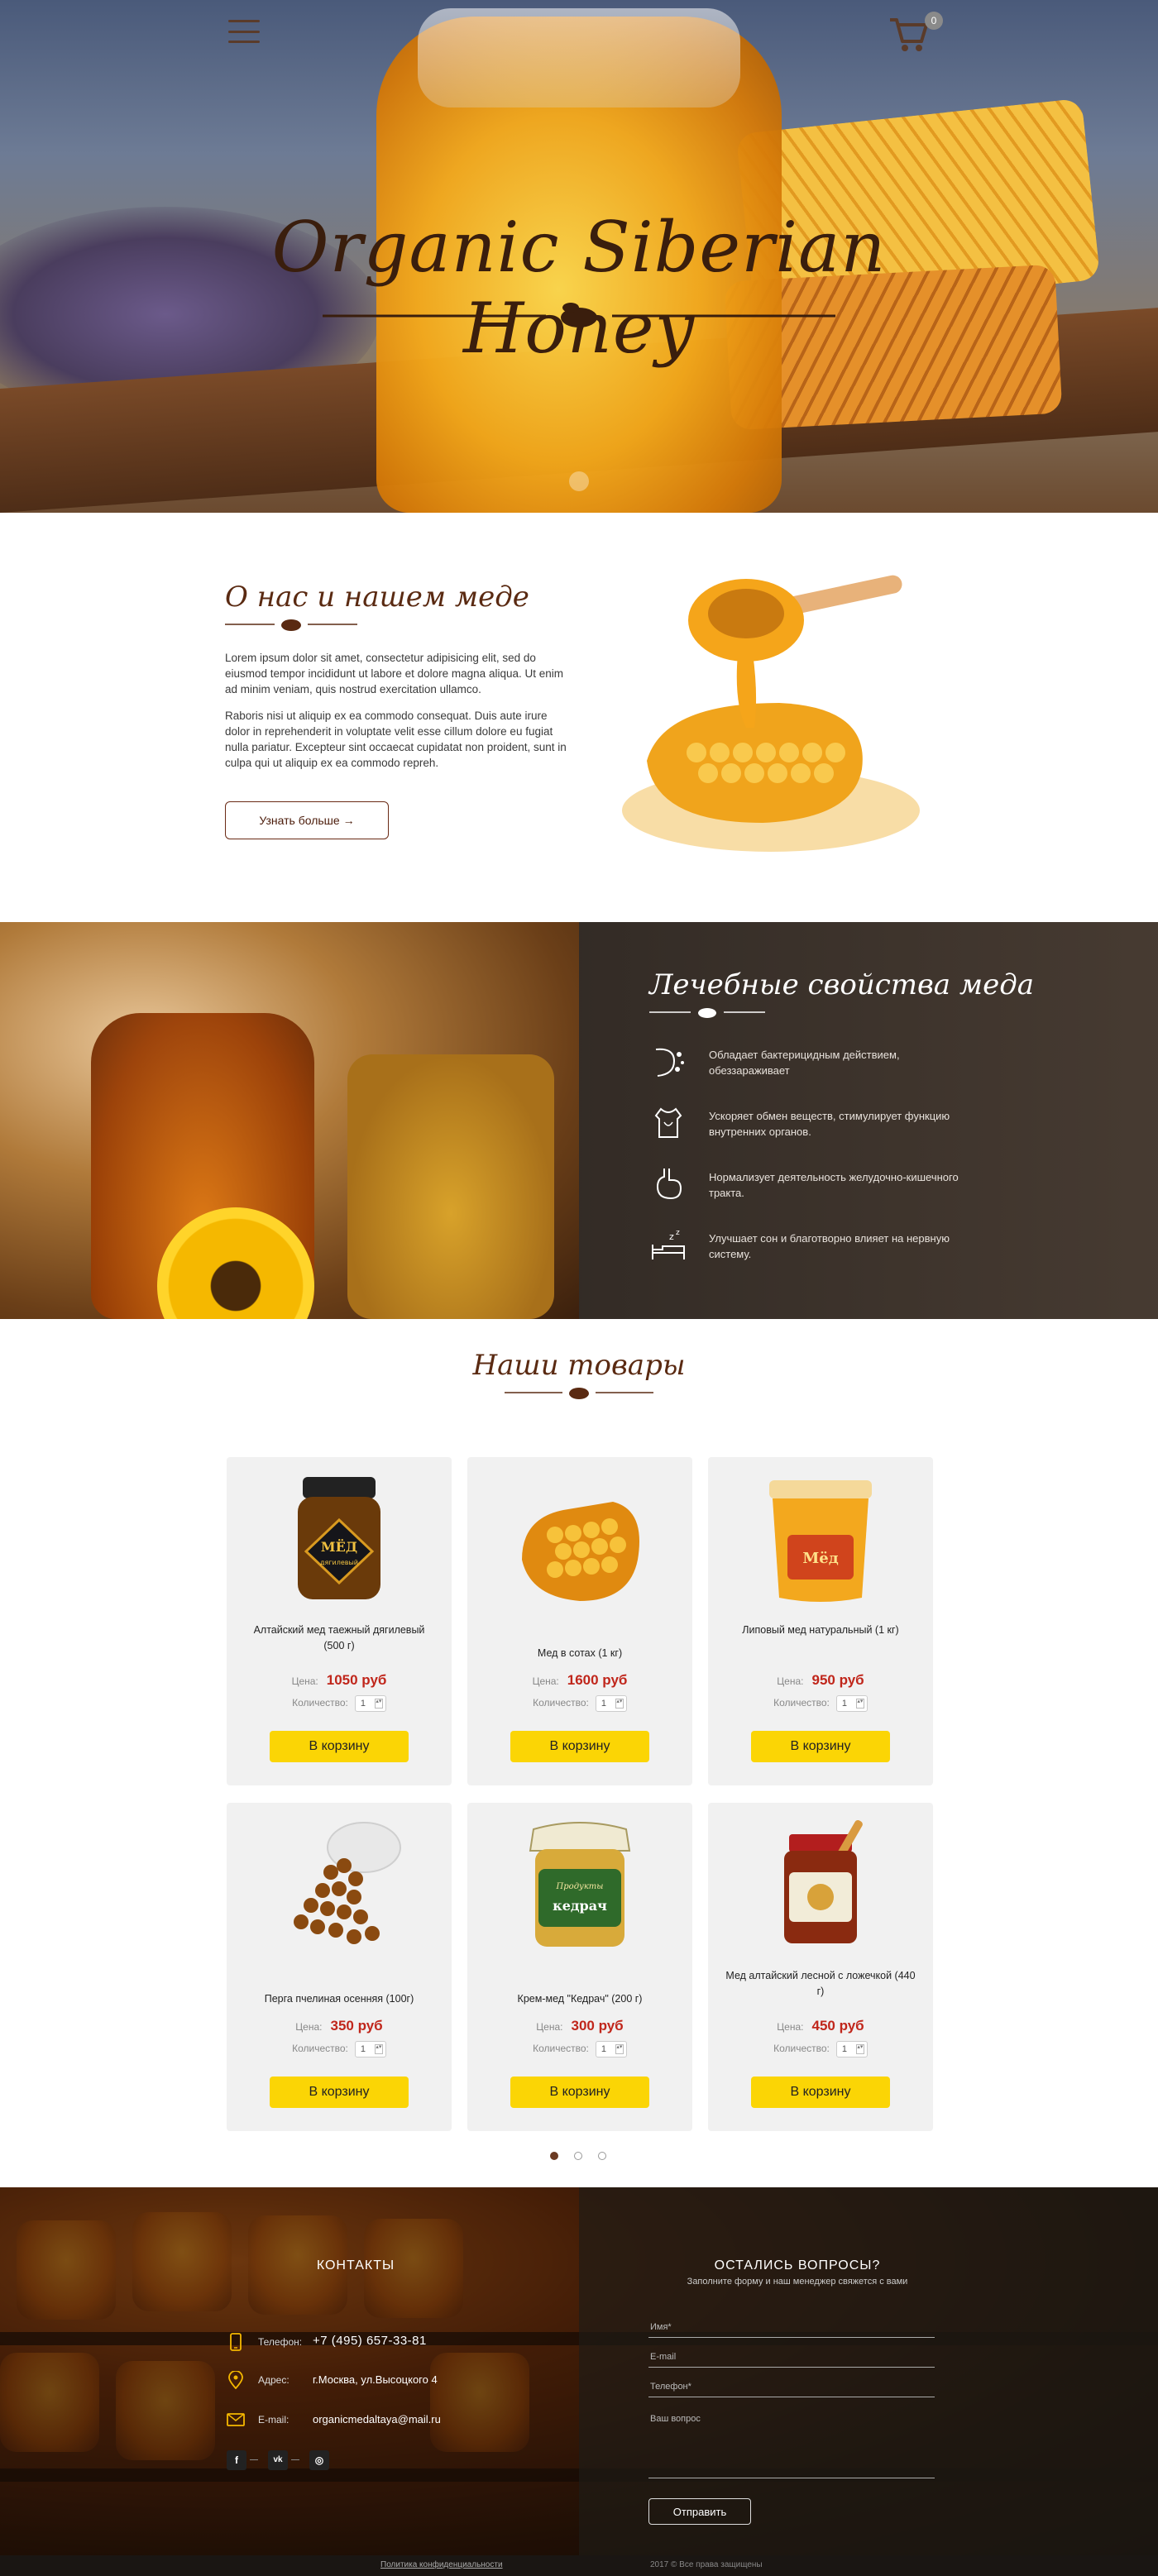 This screenshot has width=1158, height=2576. What do you see at coordinates (580, 1906) in the screenshot?
I see `jar-label-text: кедрач` at bounding box center [580, 1906].